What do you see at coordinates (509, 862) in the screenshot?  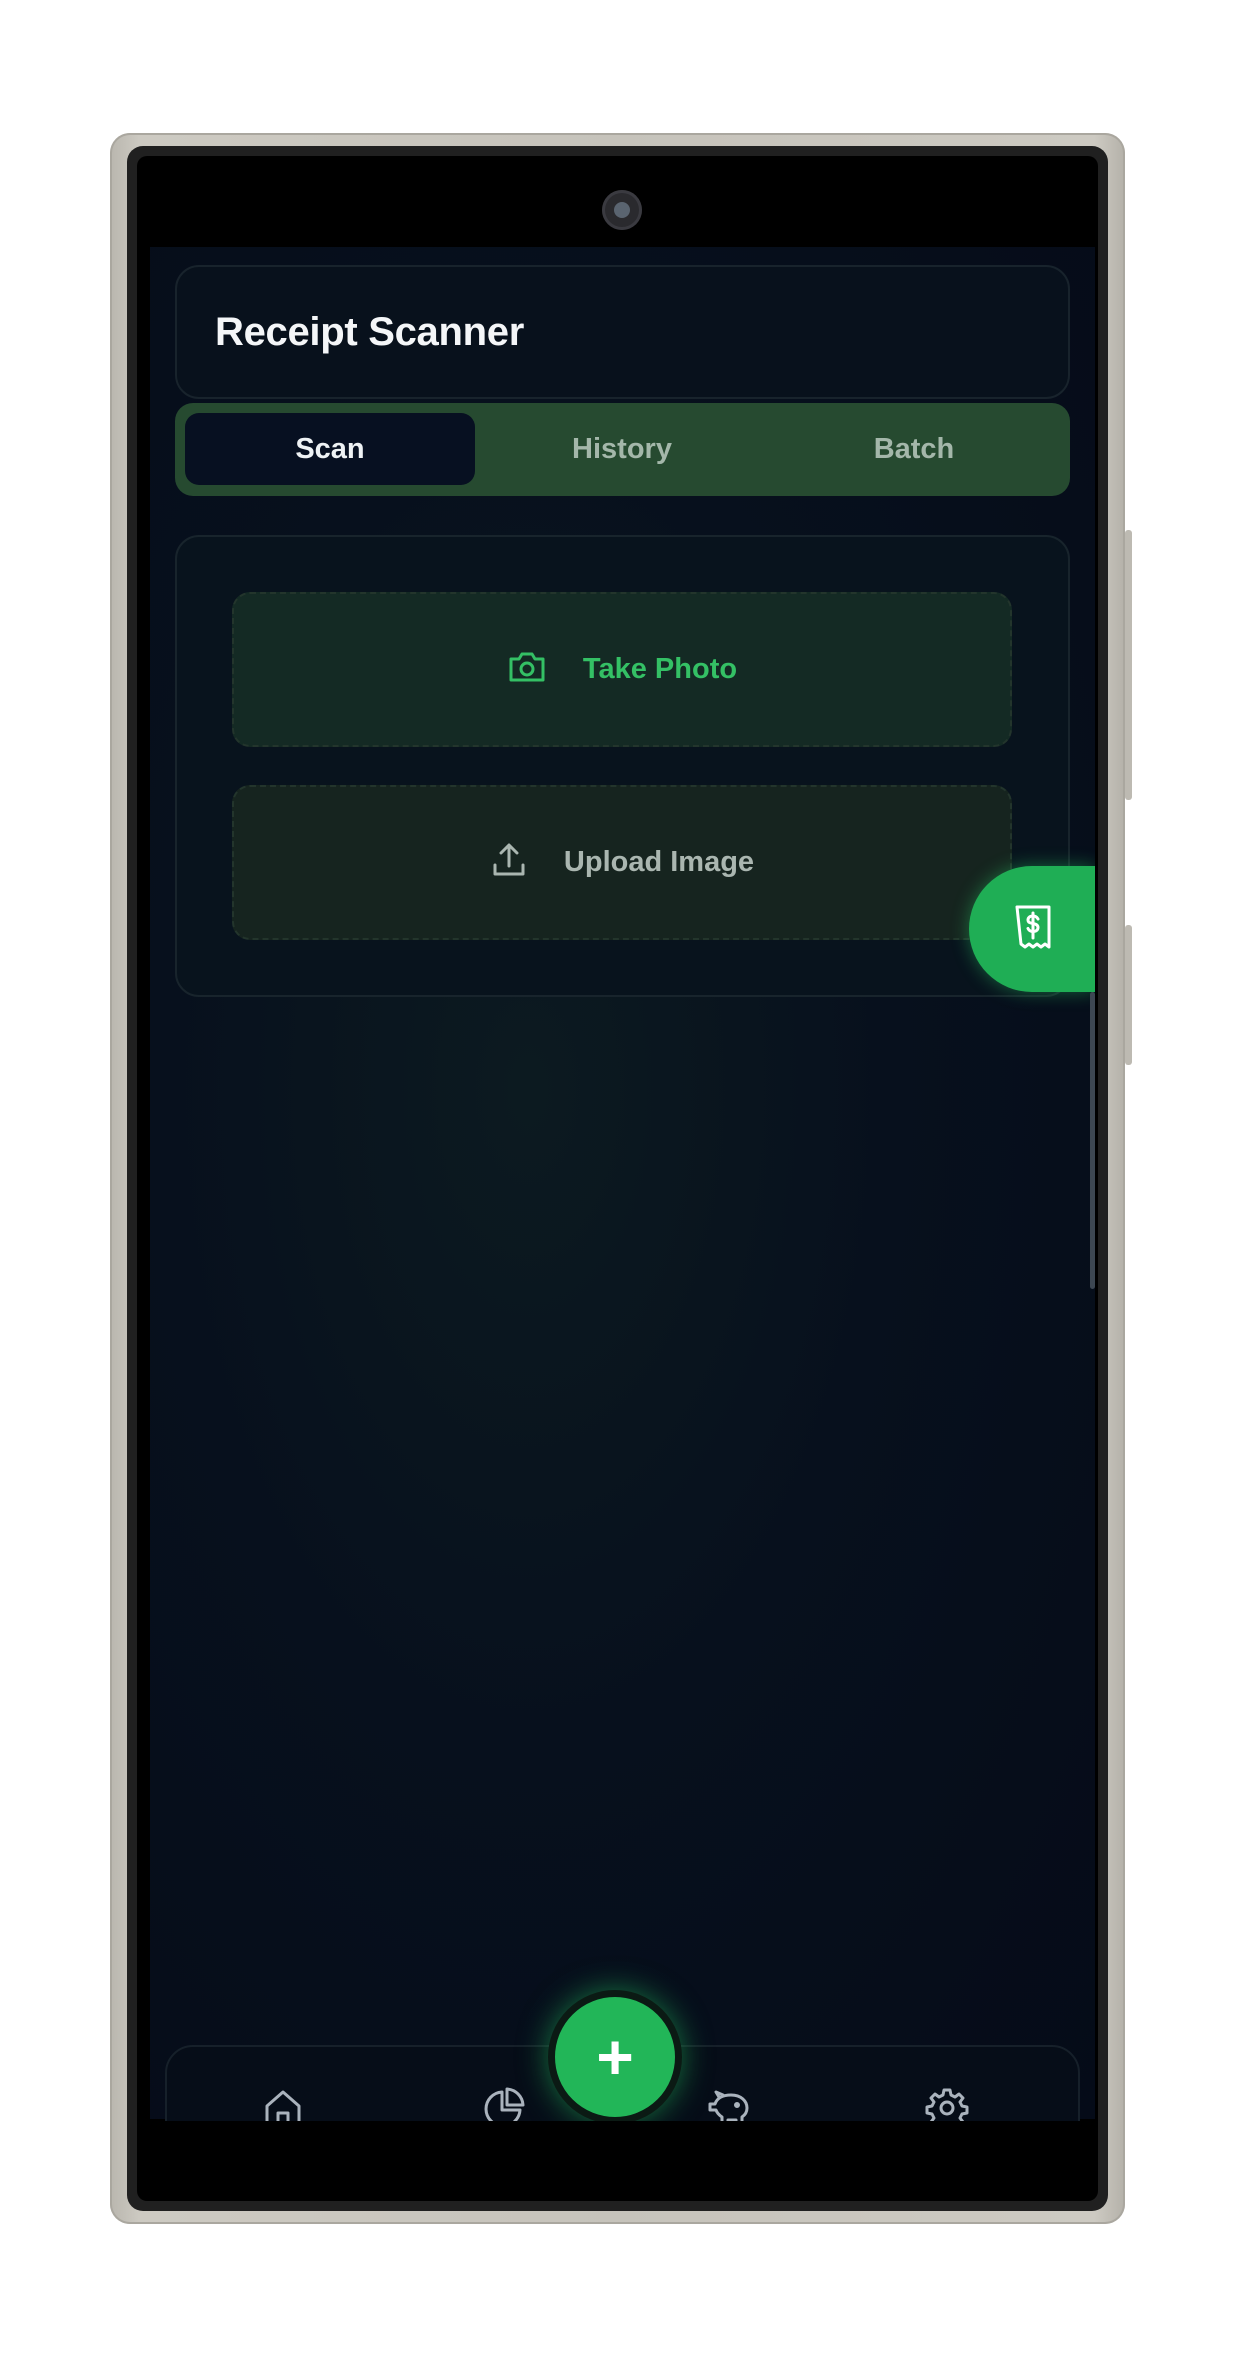 I see `upload-icon` at bounding box center [509, 862].